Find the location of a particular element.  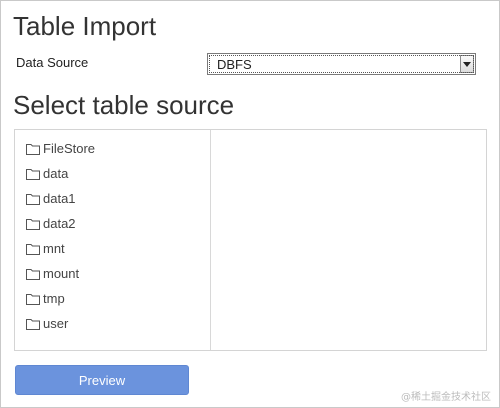

tree-item-label: user is located at coordinates (56, 323).